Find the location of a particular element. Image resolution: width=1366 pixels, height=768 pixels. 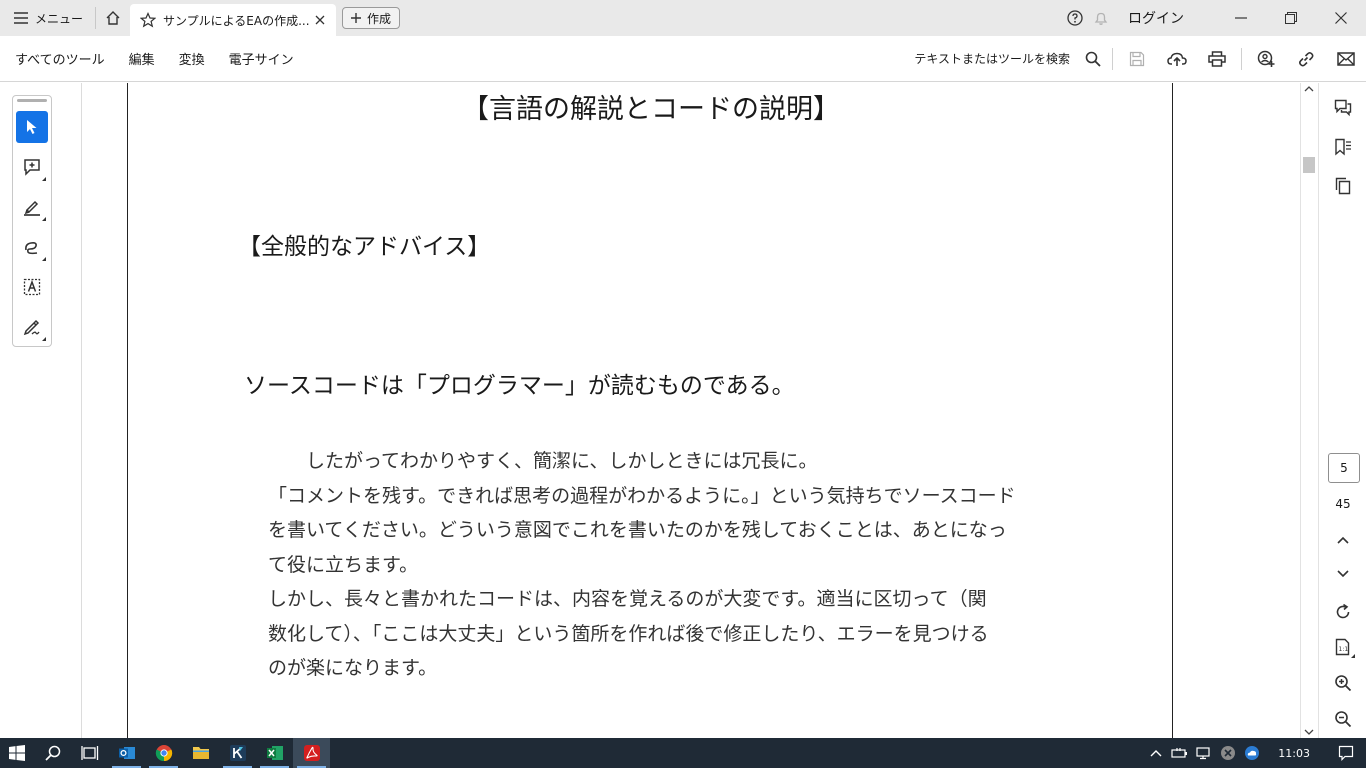

taskbar-excel is located at coordinates (274, 753).